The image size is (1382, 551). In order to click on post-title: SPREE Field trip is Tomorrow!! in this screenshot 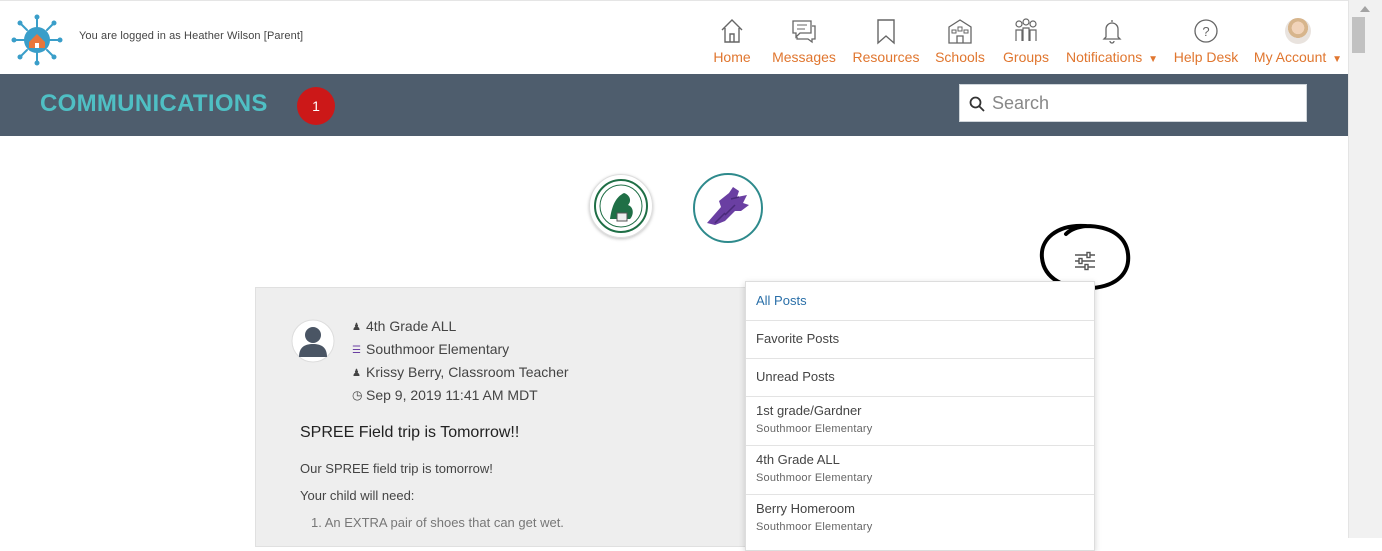, I will do `click(410, 432)`.